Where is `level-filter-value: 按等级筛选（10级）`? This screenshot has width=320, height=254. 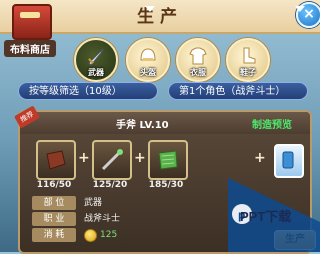
level-filter-value: 按等级筛选（10级） is located at coordinates (75, 91).